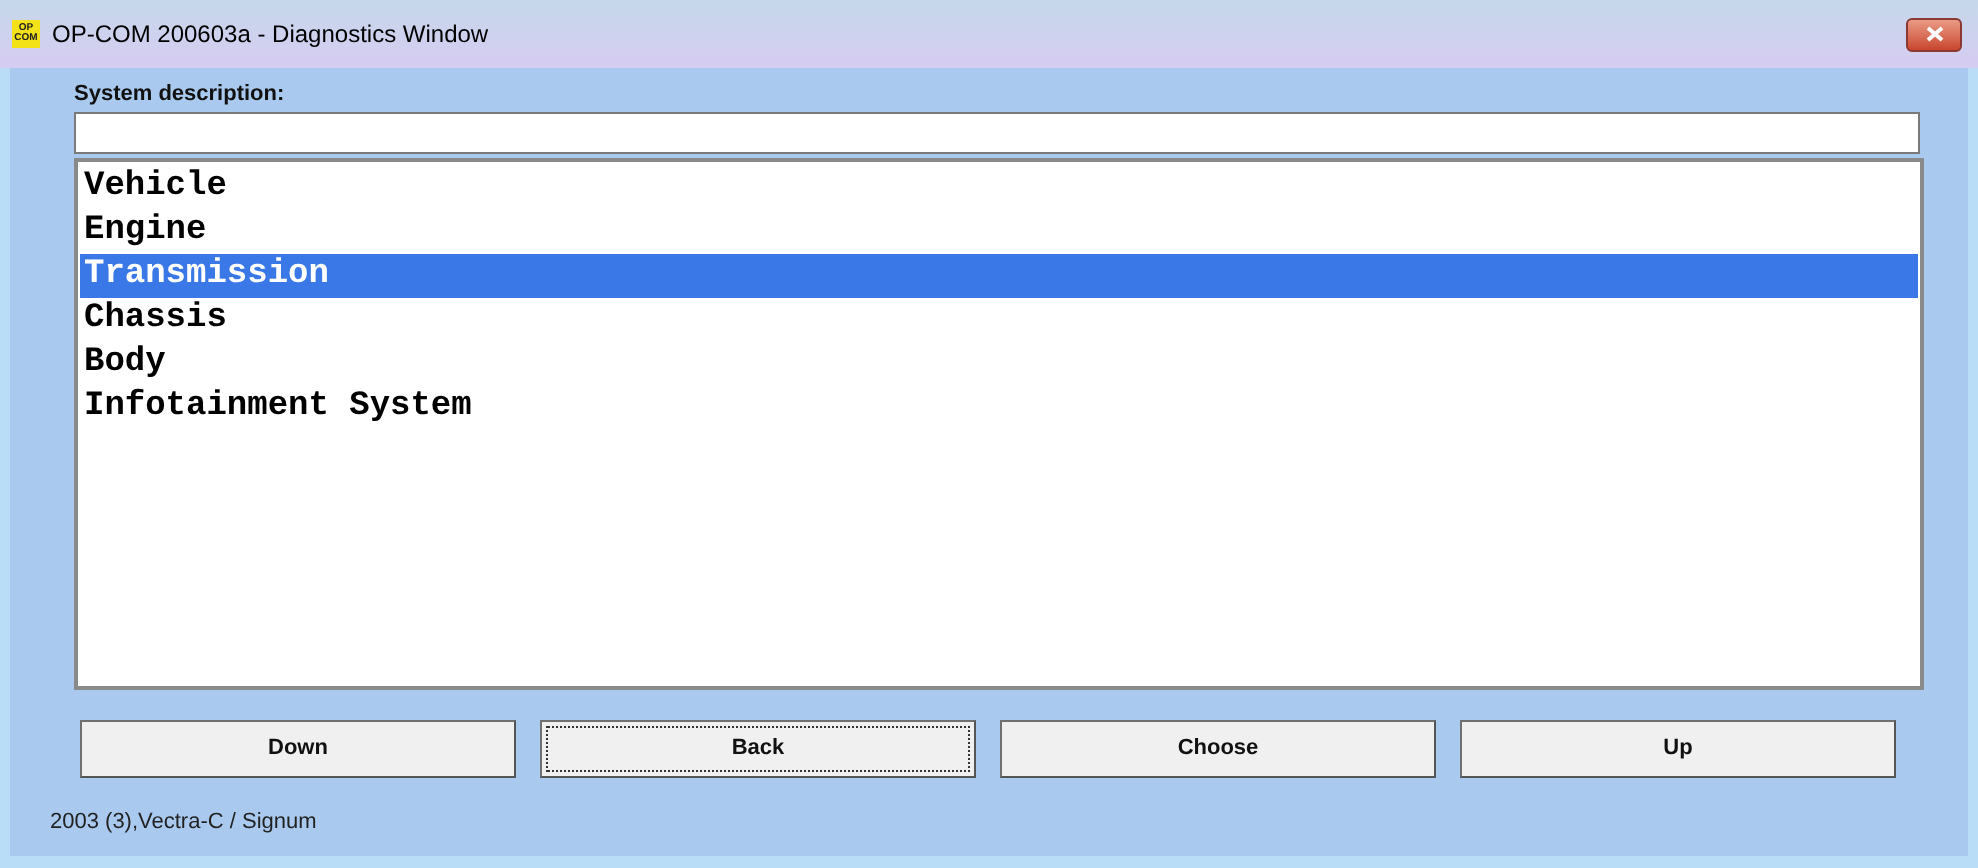 The width and height of the screenshot is (1978, 868). Describe the element at coordinates (271, 35) in the screenshot. I see `window-title: OP-COM 200603a - Diagnostics Window` at that location.